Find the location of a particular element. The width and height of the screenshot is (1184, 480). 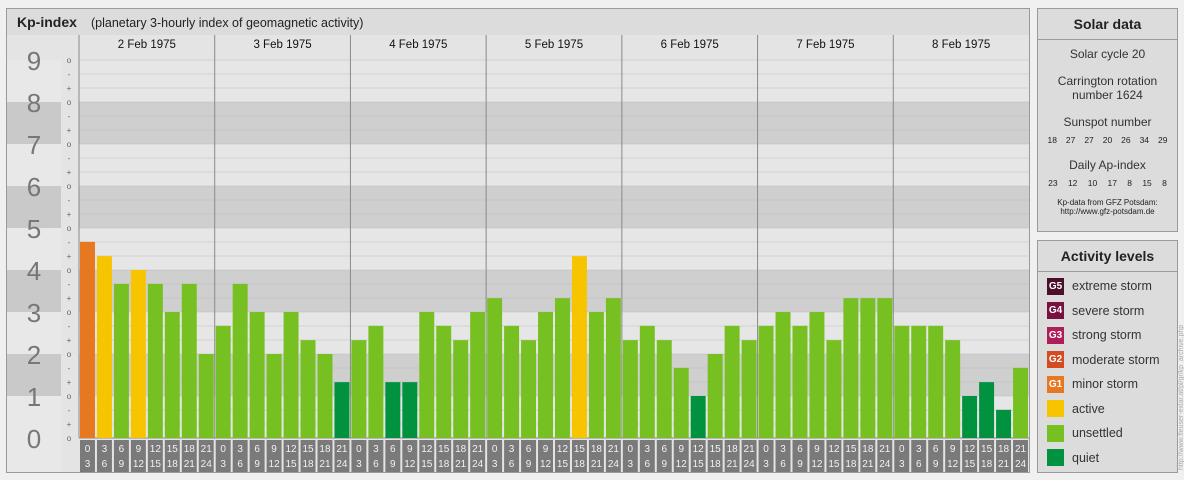

activity-level-item: G2 moderate storm is located at coordinates (1107, 360).